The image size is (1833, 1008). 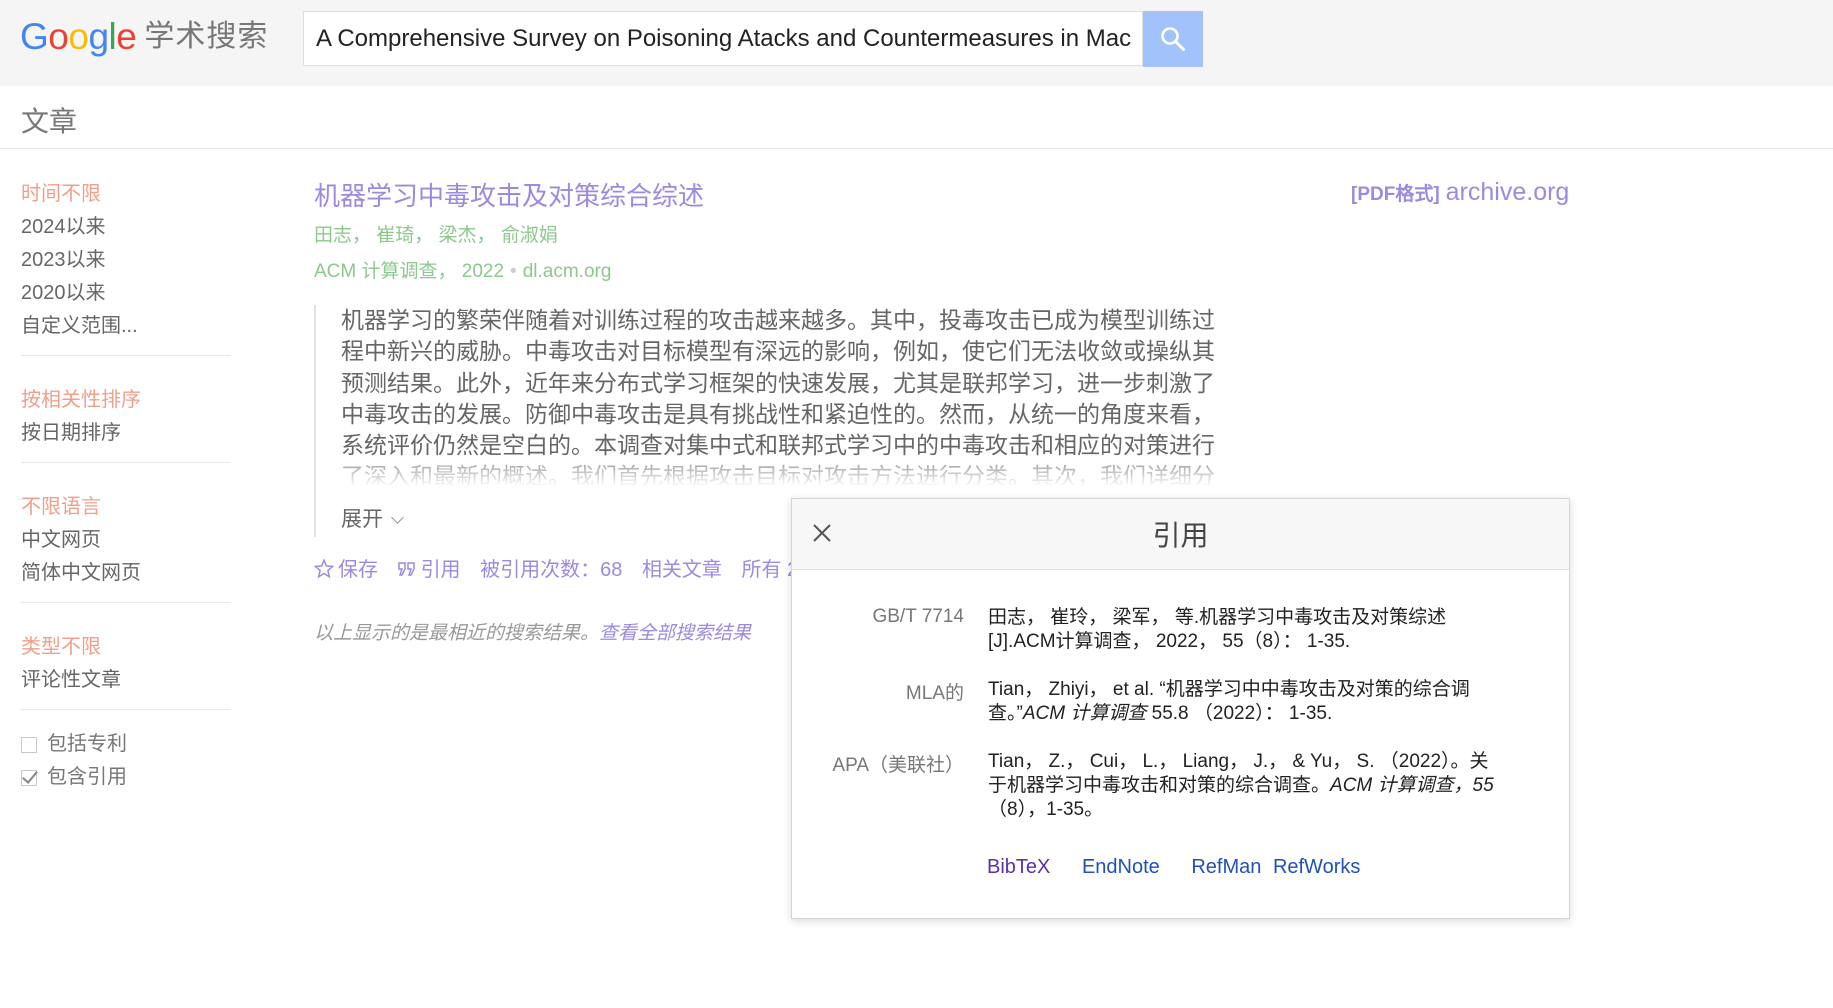 What do you see at coordinates (87, 744) in the screenshot?
I see `checkbox-label: 包括专利` at bounding box center [87, 744].